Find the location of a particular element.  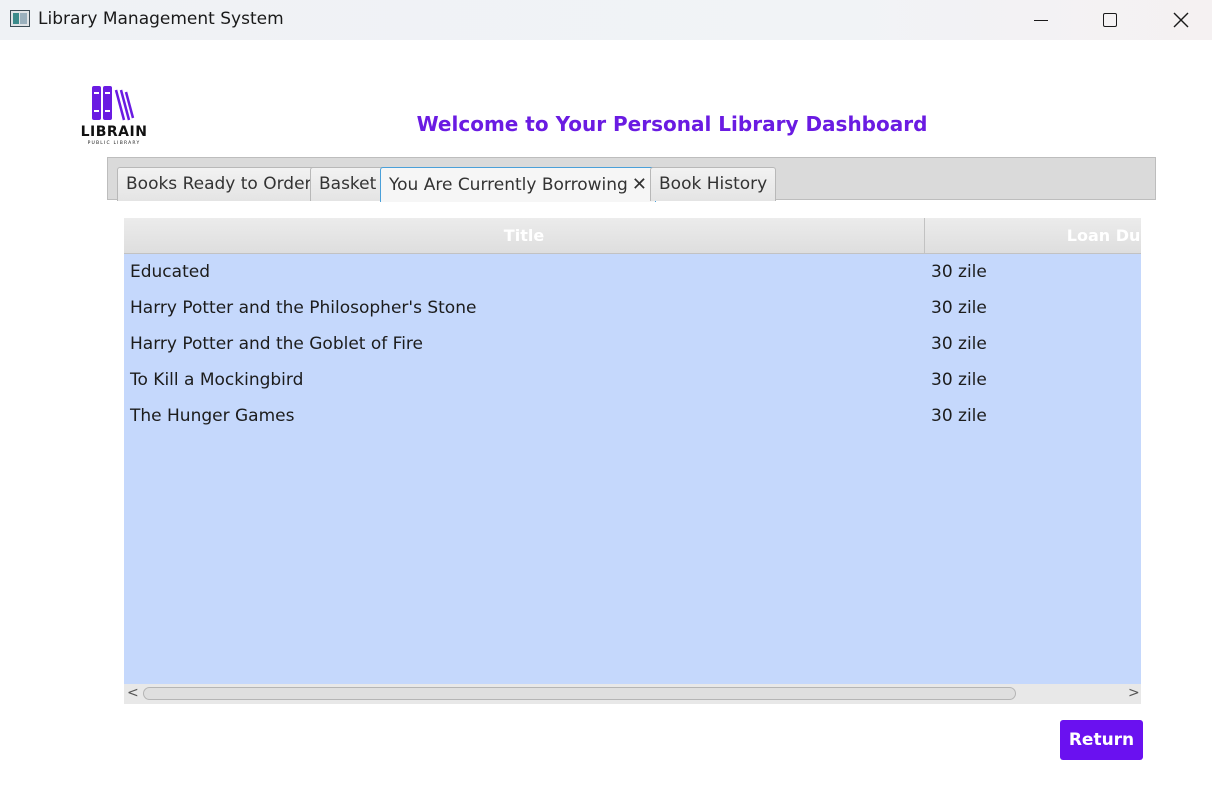

table-row: To Kill a Mockingbird 30 zile is located at coordinates (632, 380).